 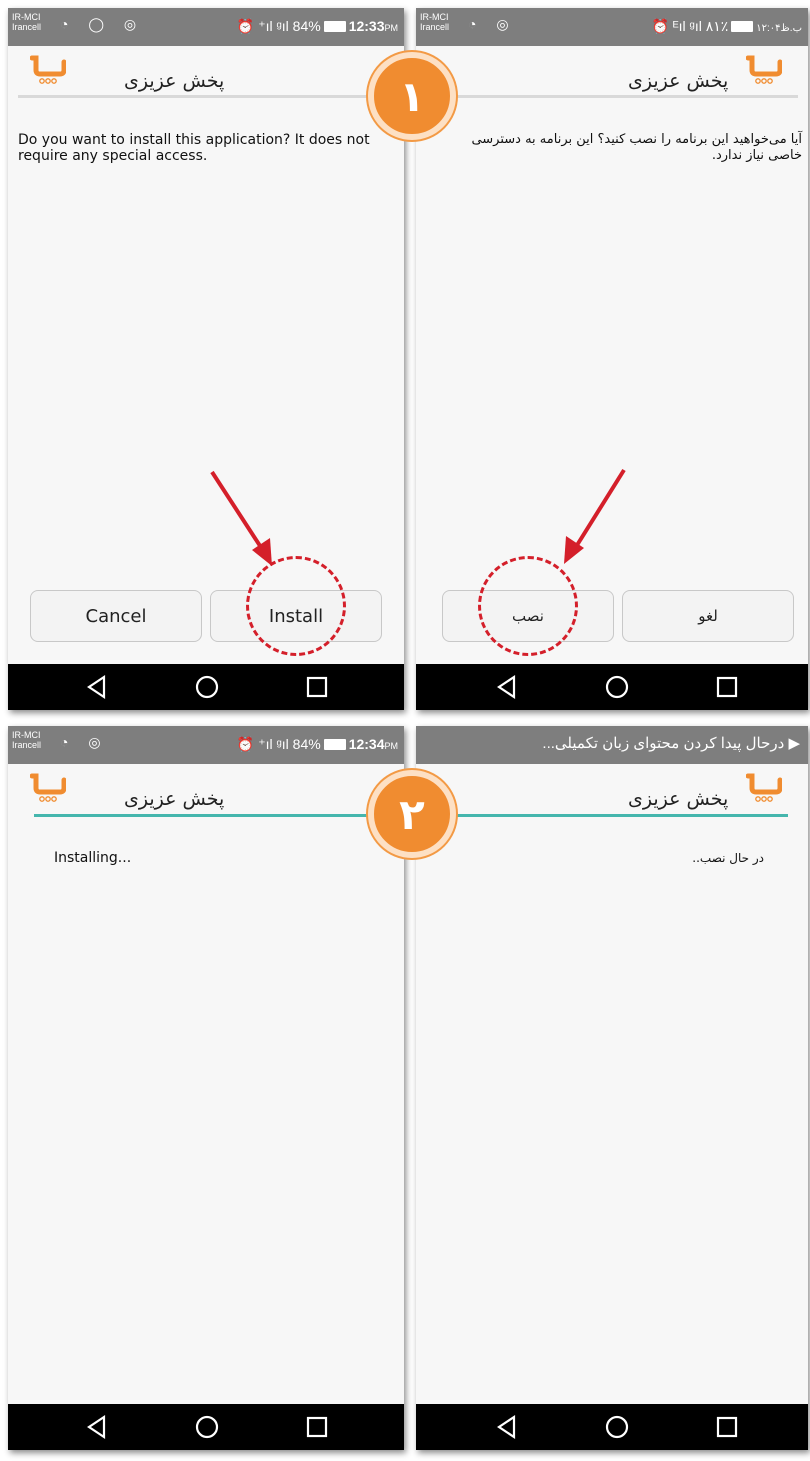 I want to click on status-right: ⏰ ᴱıl ᵍıl ۸۱٪ ۱۲:۰۴ب.ظ, so click(x=726, y=26).